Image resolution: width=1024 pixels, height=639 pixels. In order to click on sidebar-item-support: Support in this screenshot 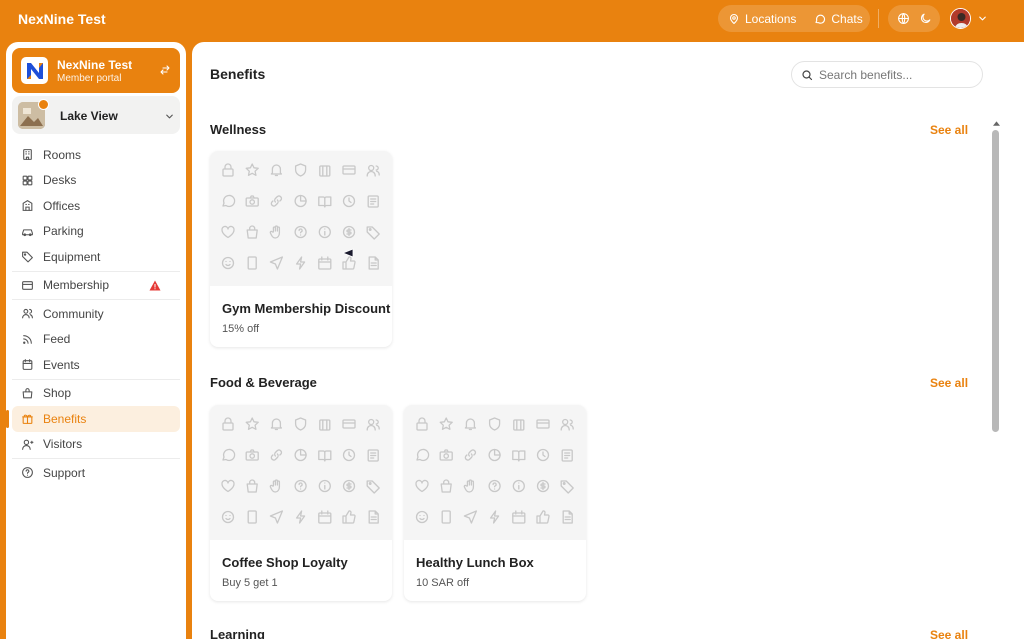, I will do `click(96, 473)`.